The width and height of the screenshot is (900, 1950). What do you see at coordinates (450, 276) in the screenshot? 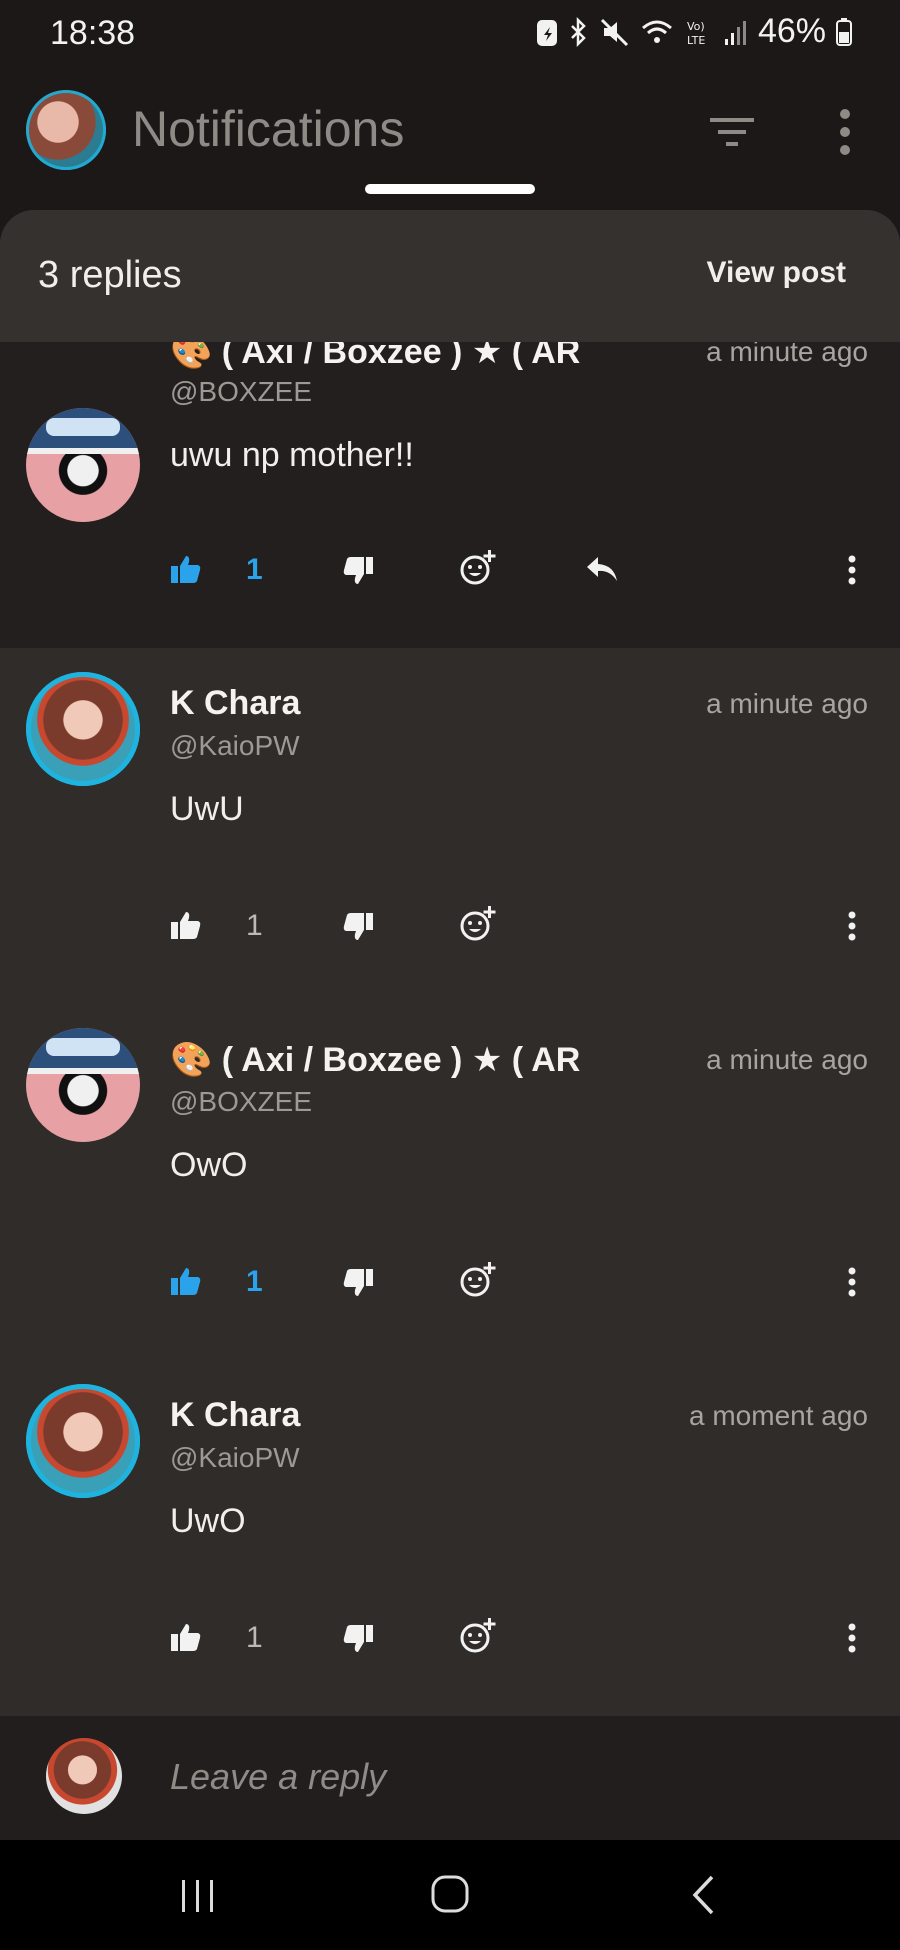
I see `sheet-header: 3 replies View post` at bounding box center [450, 276].